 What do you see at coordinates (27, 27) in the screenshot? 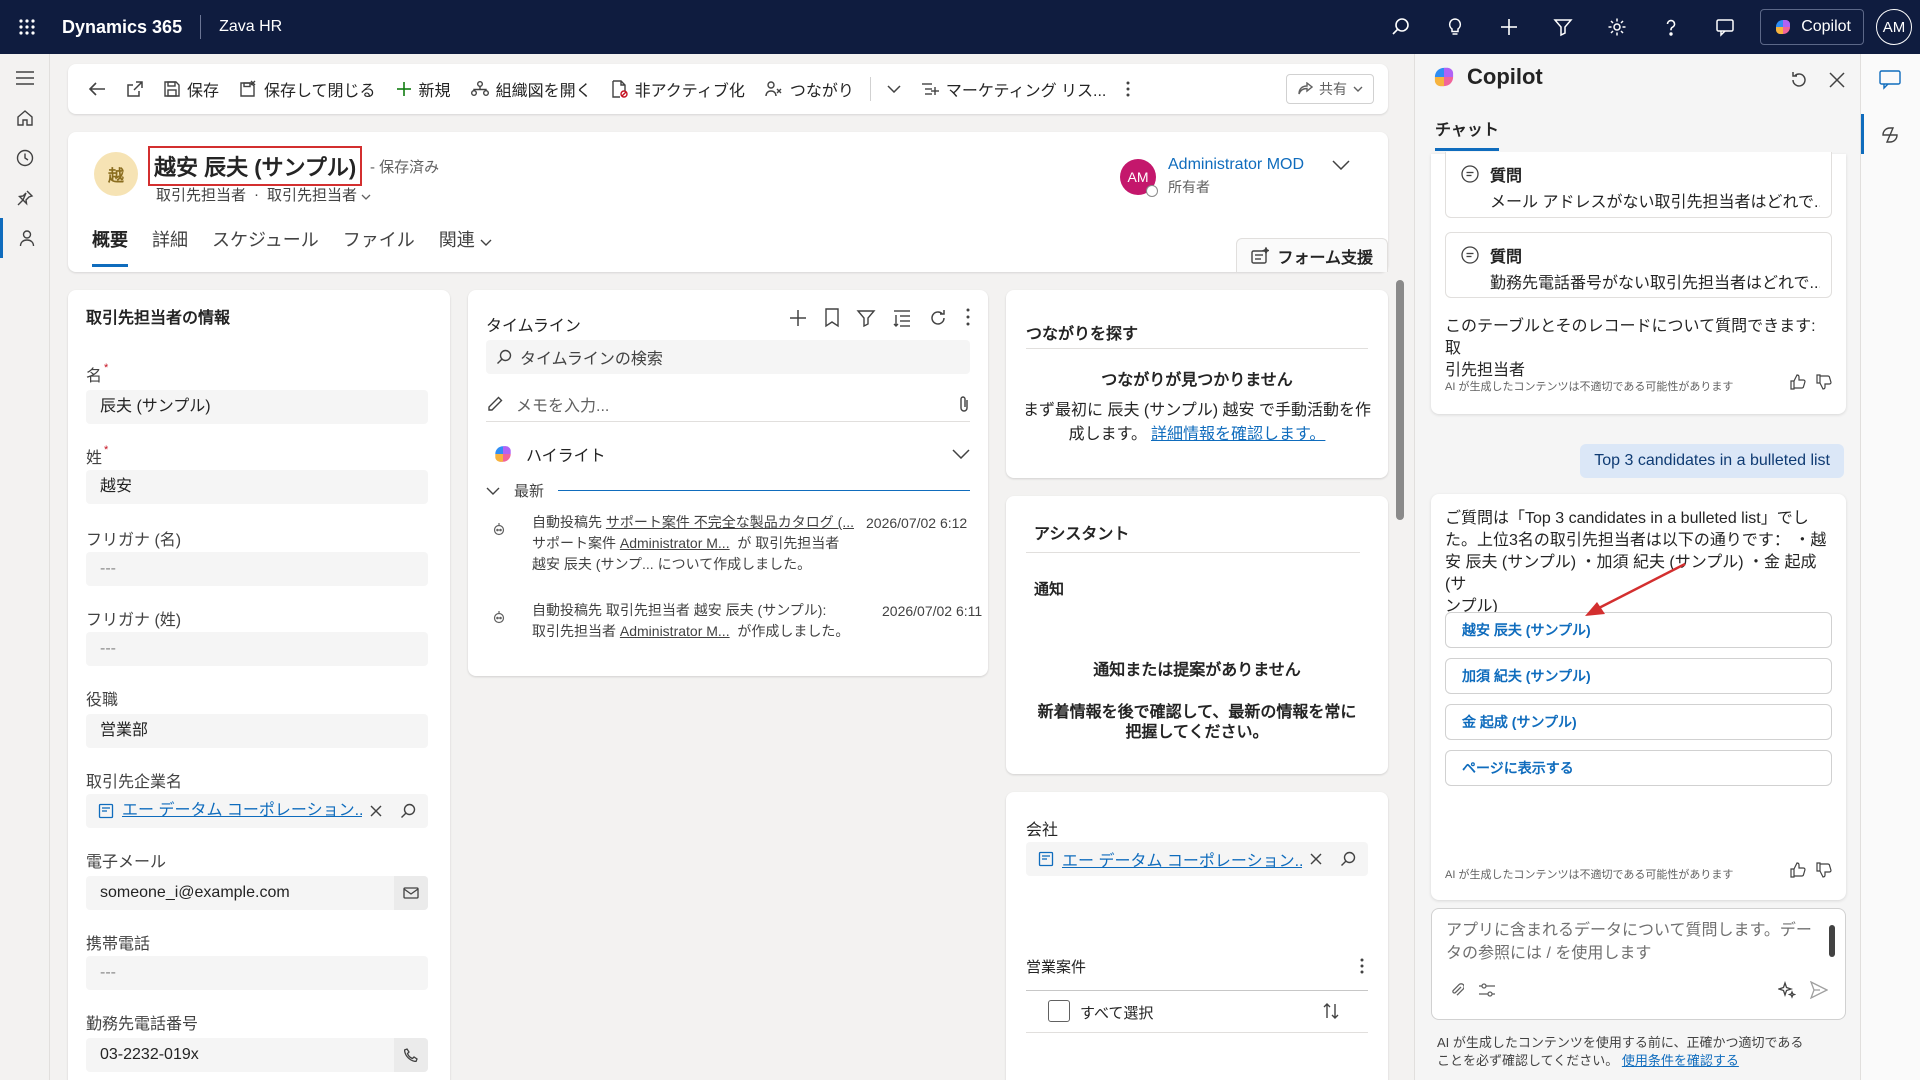
I see `app-launcher-icon` at bounding box center [27, 27].